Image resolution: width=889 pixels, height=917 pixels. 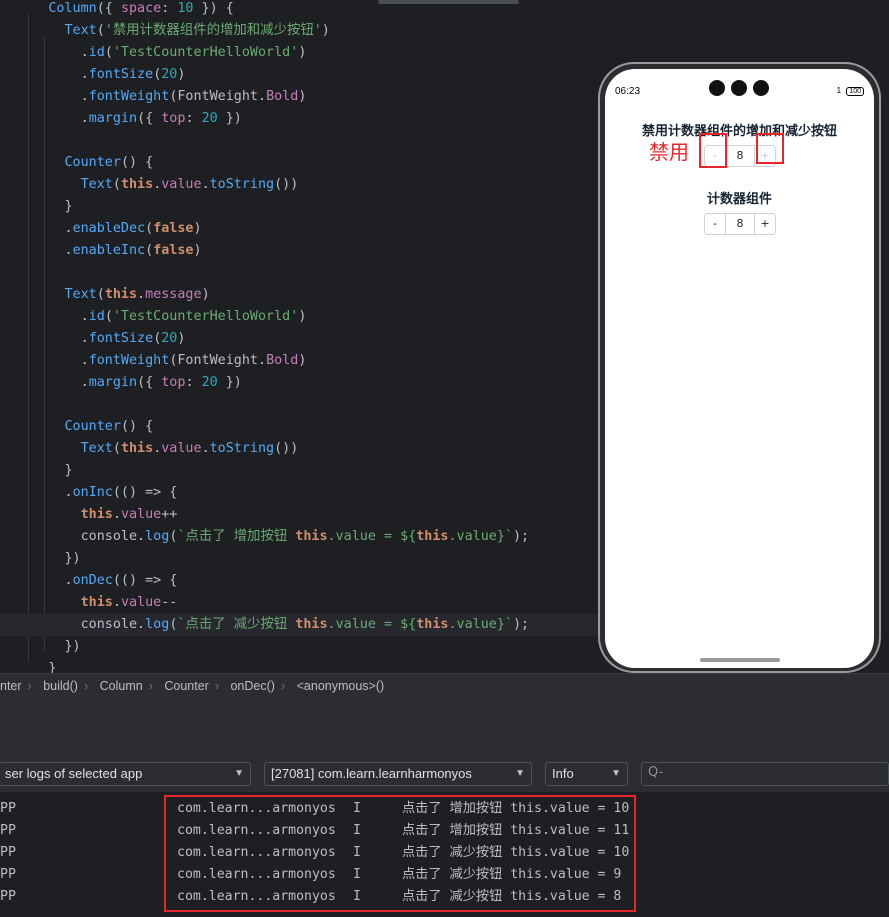 I want to click on page-title-disabled-counter: 禁用计数器组件的增加和减少按钮, so click(x=739, y=131).